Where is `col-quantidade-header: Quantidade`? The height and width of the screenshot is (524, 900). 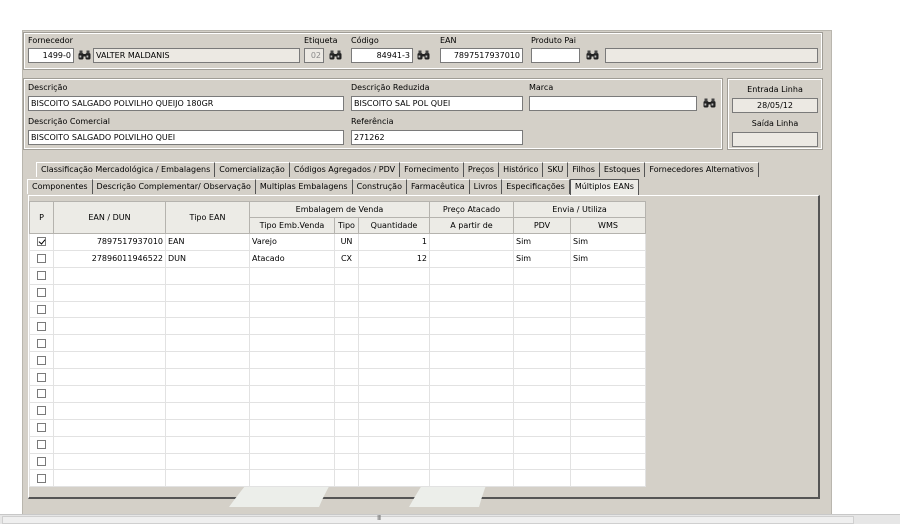 col-quantidade-header: Quantidade is located at coordinates (394, 225).